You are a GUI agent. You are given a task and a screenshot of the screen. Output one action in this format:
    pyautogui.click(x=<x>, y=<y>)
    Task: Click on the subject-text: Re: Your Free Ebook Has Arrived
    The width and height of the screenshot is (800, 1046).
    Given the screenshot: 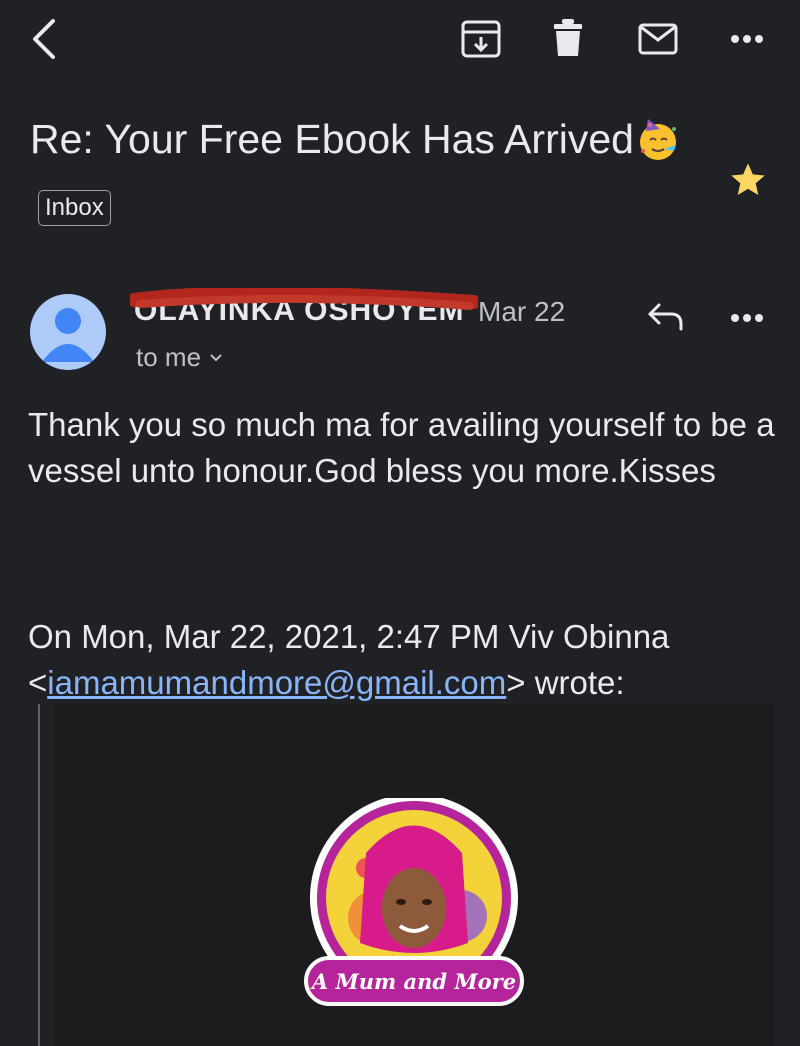 What is the action you would take?
    pyautogui.click(x=332, y=139)
    